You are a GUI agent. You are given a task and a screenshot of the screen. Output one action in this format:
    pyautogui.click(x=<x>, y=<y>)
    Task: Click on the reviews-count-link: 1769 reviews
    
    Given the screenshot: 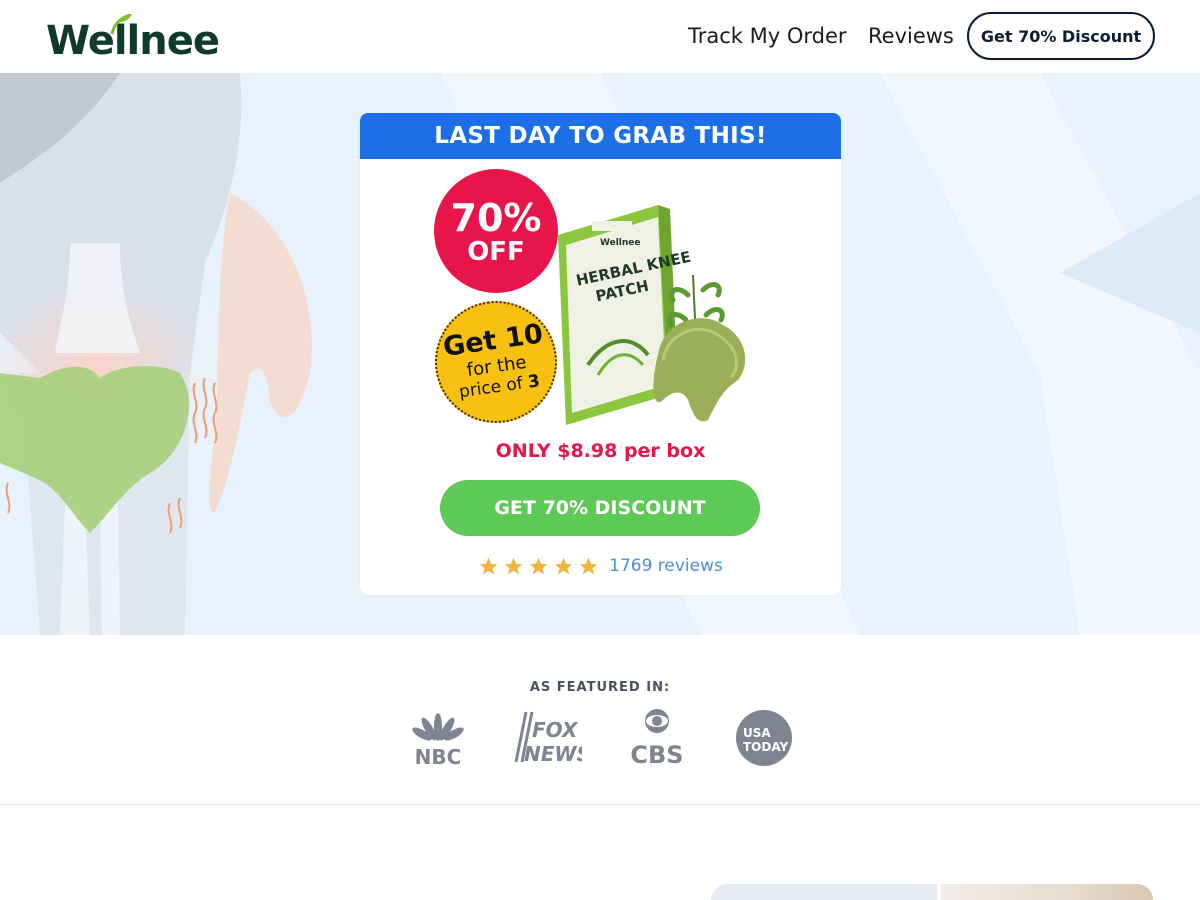 What is the action you would take?
    pyautogui.click(x=666, y=566)
    